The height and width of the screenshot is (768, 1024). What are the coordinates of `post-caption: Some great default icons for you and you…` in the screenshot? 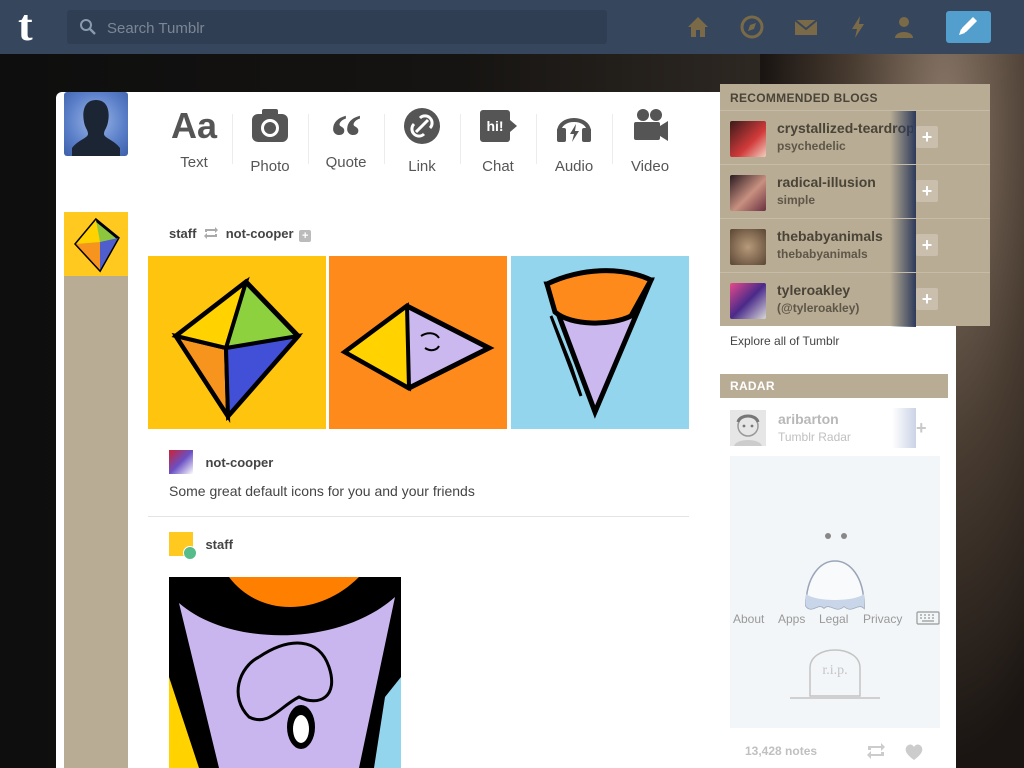 It's located at (322, 491).